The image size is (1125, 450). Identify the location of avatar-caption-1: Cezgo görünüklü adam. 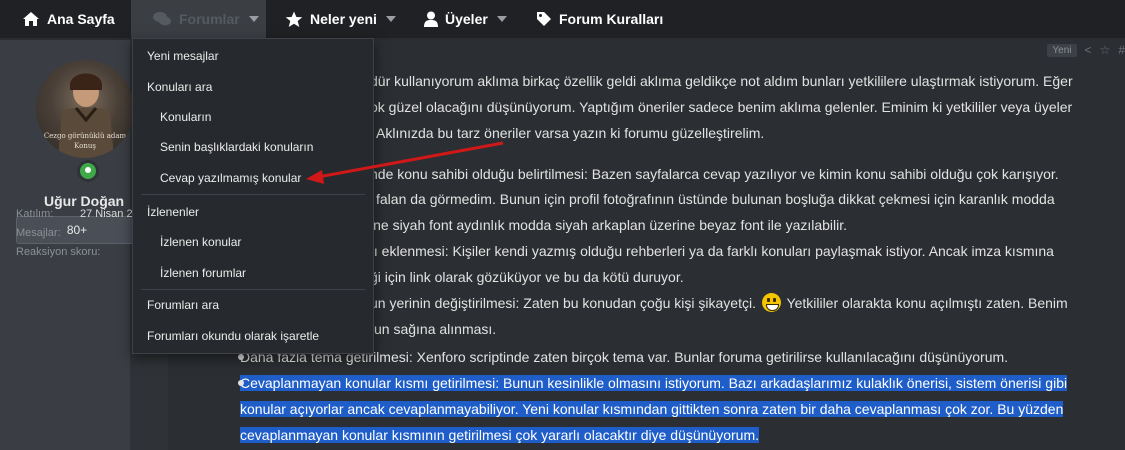
(85, 136).